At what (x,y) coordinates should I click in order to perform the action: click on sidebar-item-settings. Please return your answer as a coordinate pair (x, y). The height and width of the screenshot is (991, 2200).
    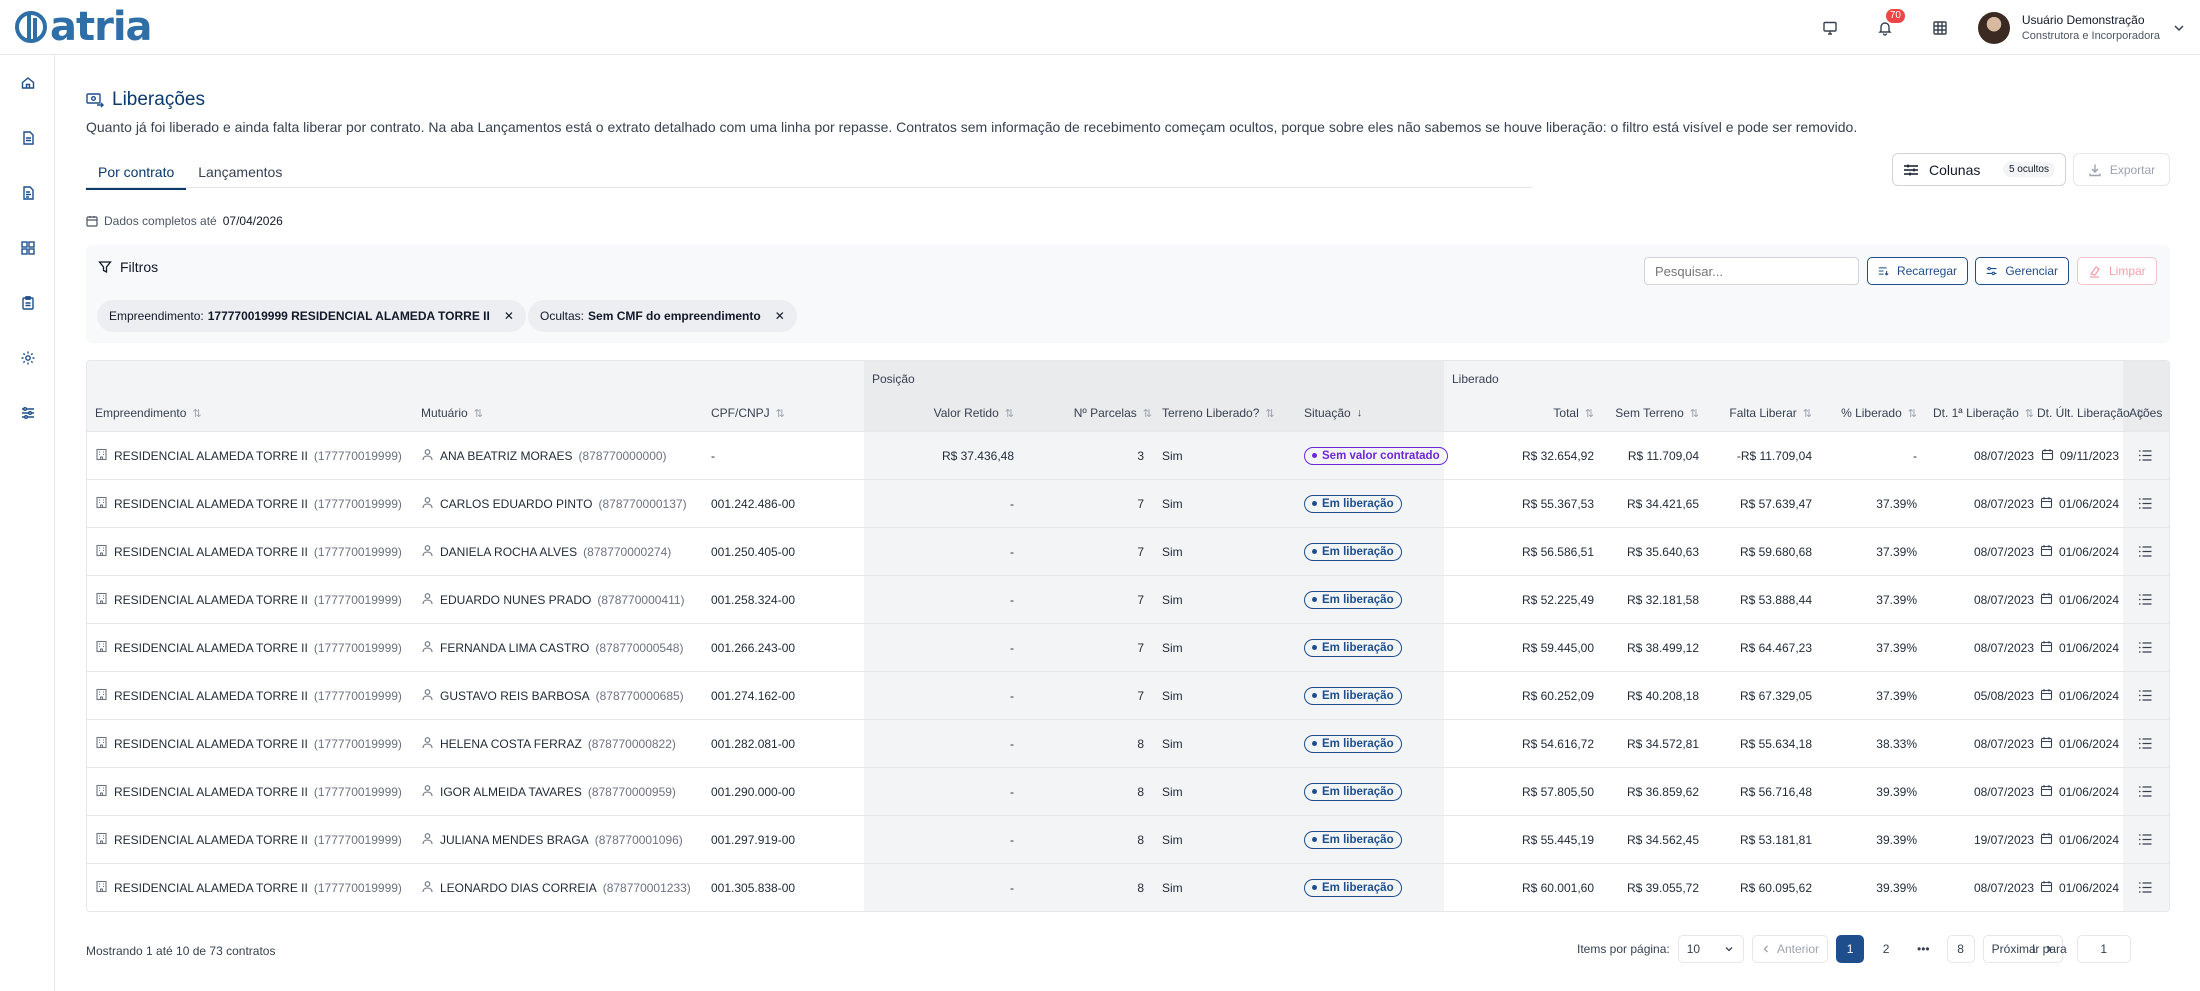
    Looking at the image, I should click on (27, 357).